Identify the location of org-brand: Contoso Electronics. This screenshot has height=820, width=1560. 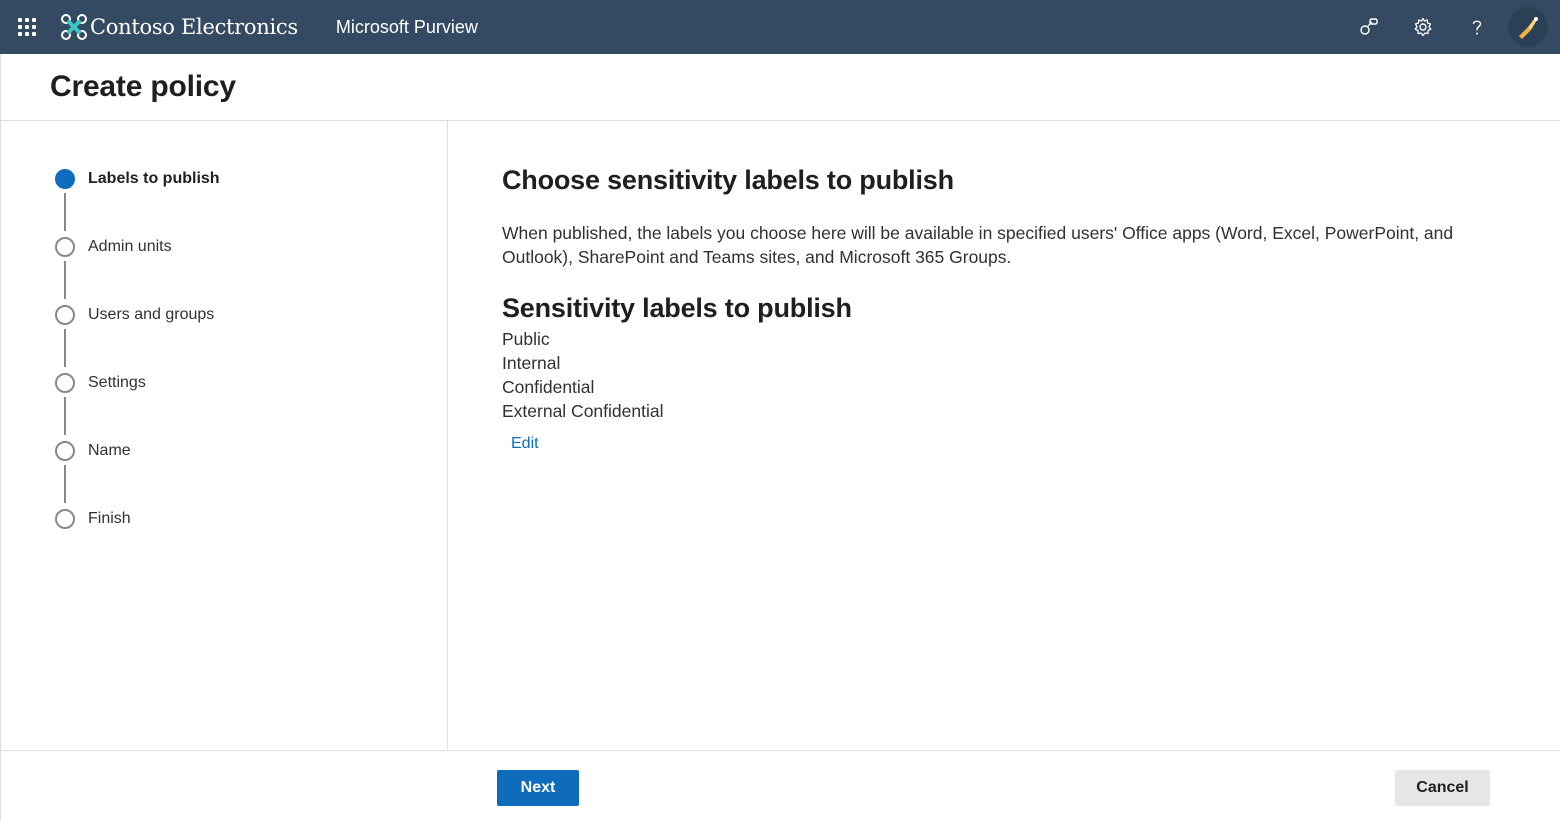
(179, 27).